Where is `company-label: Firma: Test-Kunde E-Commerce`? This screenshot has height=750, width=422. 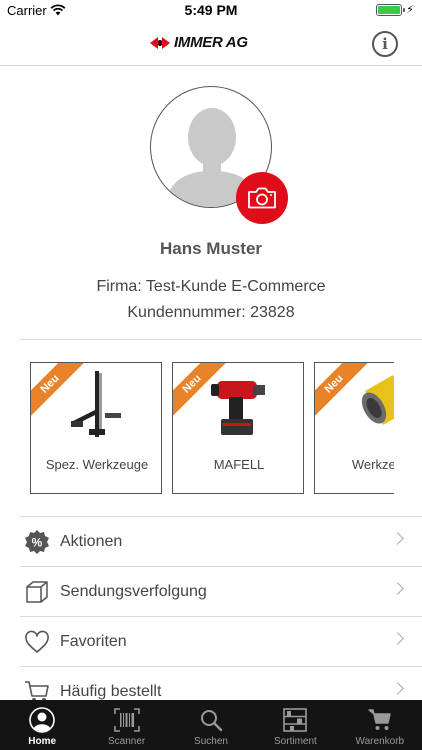
company-label: Firma: Test-Kunde E-Commerce is located at coordinates (211, 286).